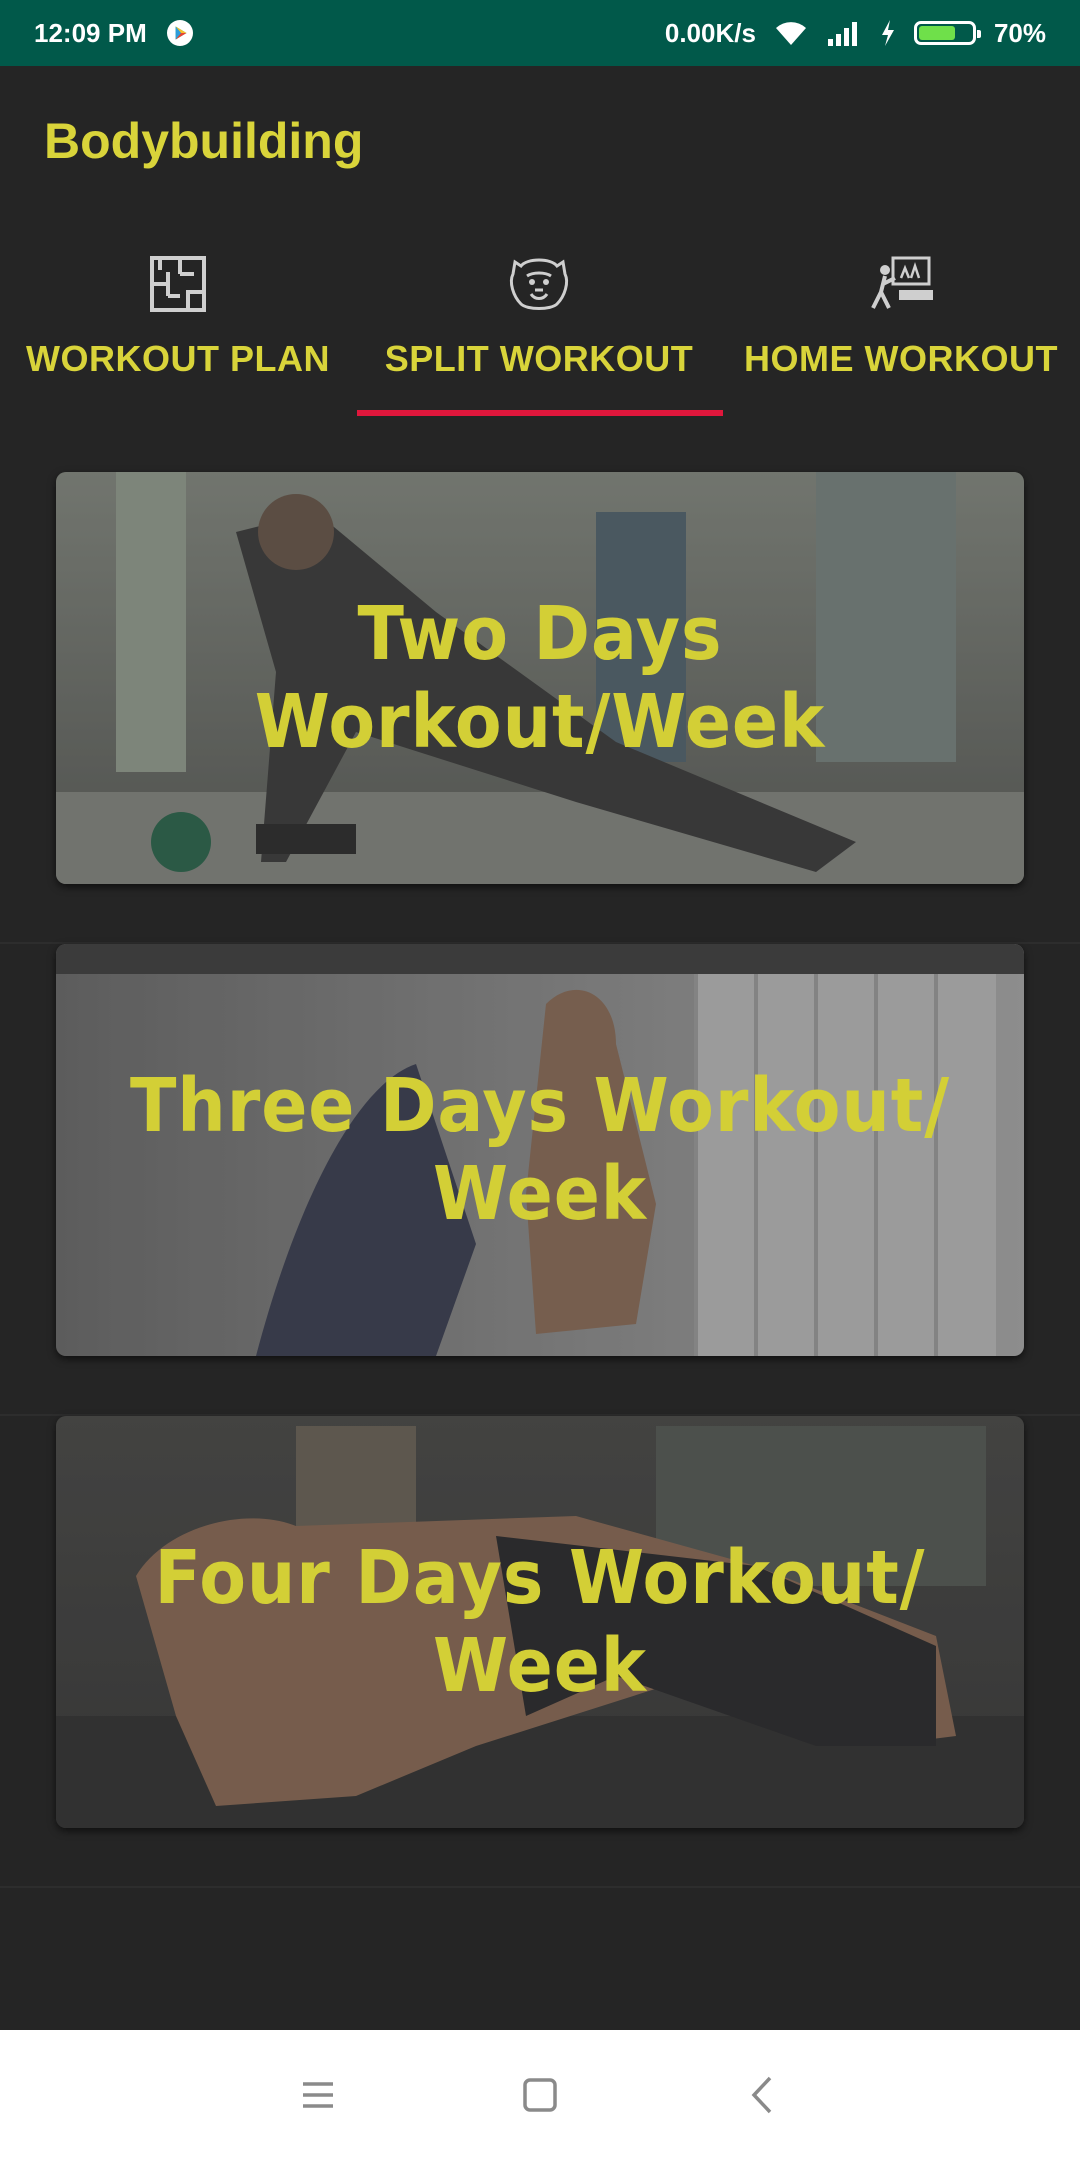  Describe the element at coordinates (1019, 32) in the screenshot. I see `battery-percent: 70%` at that location.